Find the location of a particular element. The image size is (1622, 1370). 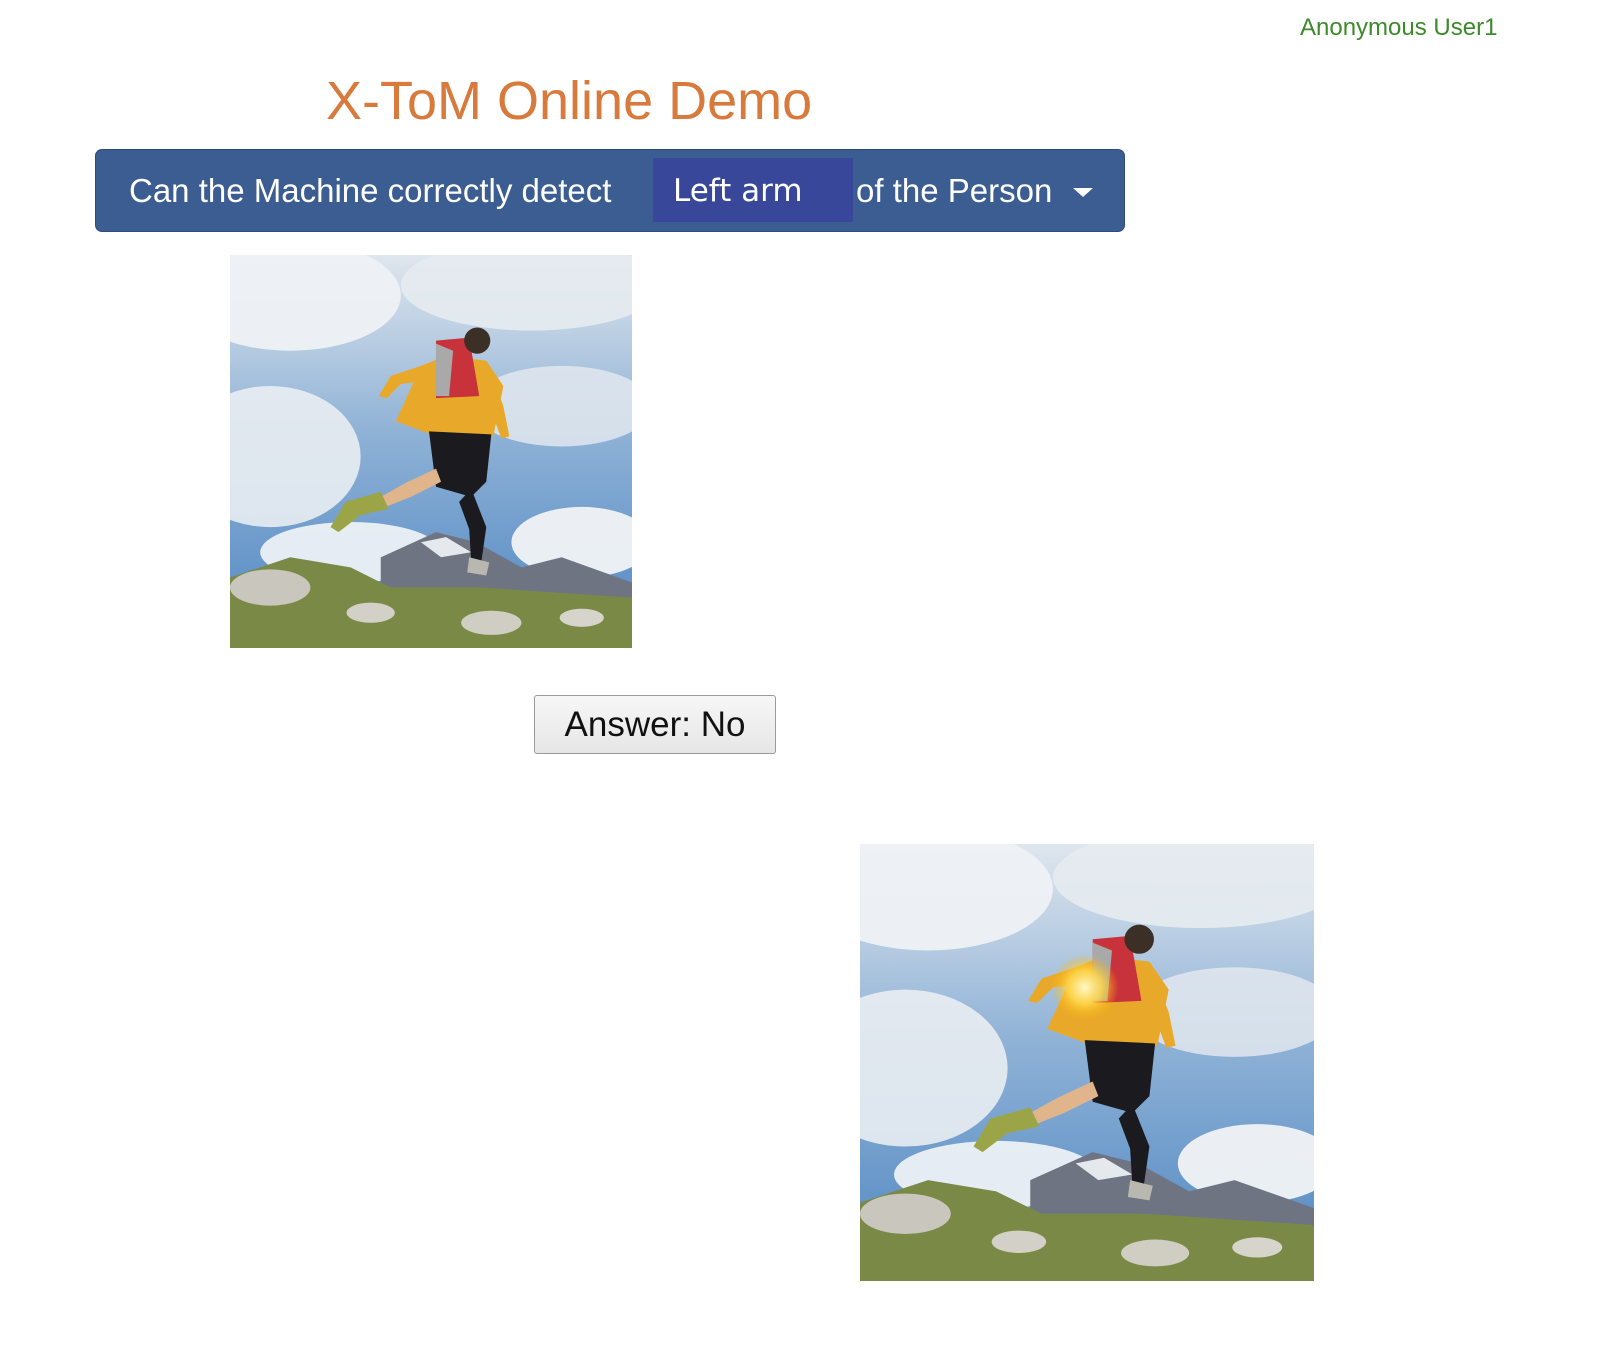

page-title: X-ToM Online Demo is located at coordinates (569, 101).